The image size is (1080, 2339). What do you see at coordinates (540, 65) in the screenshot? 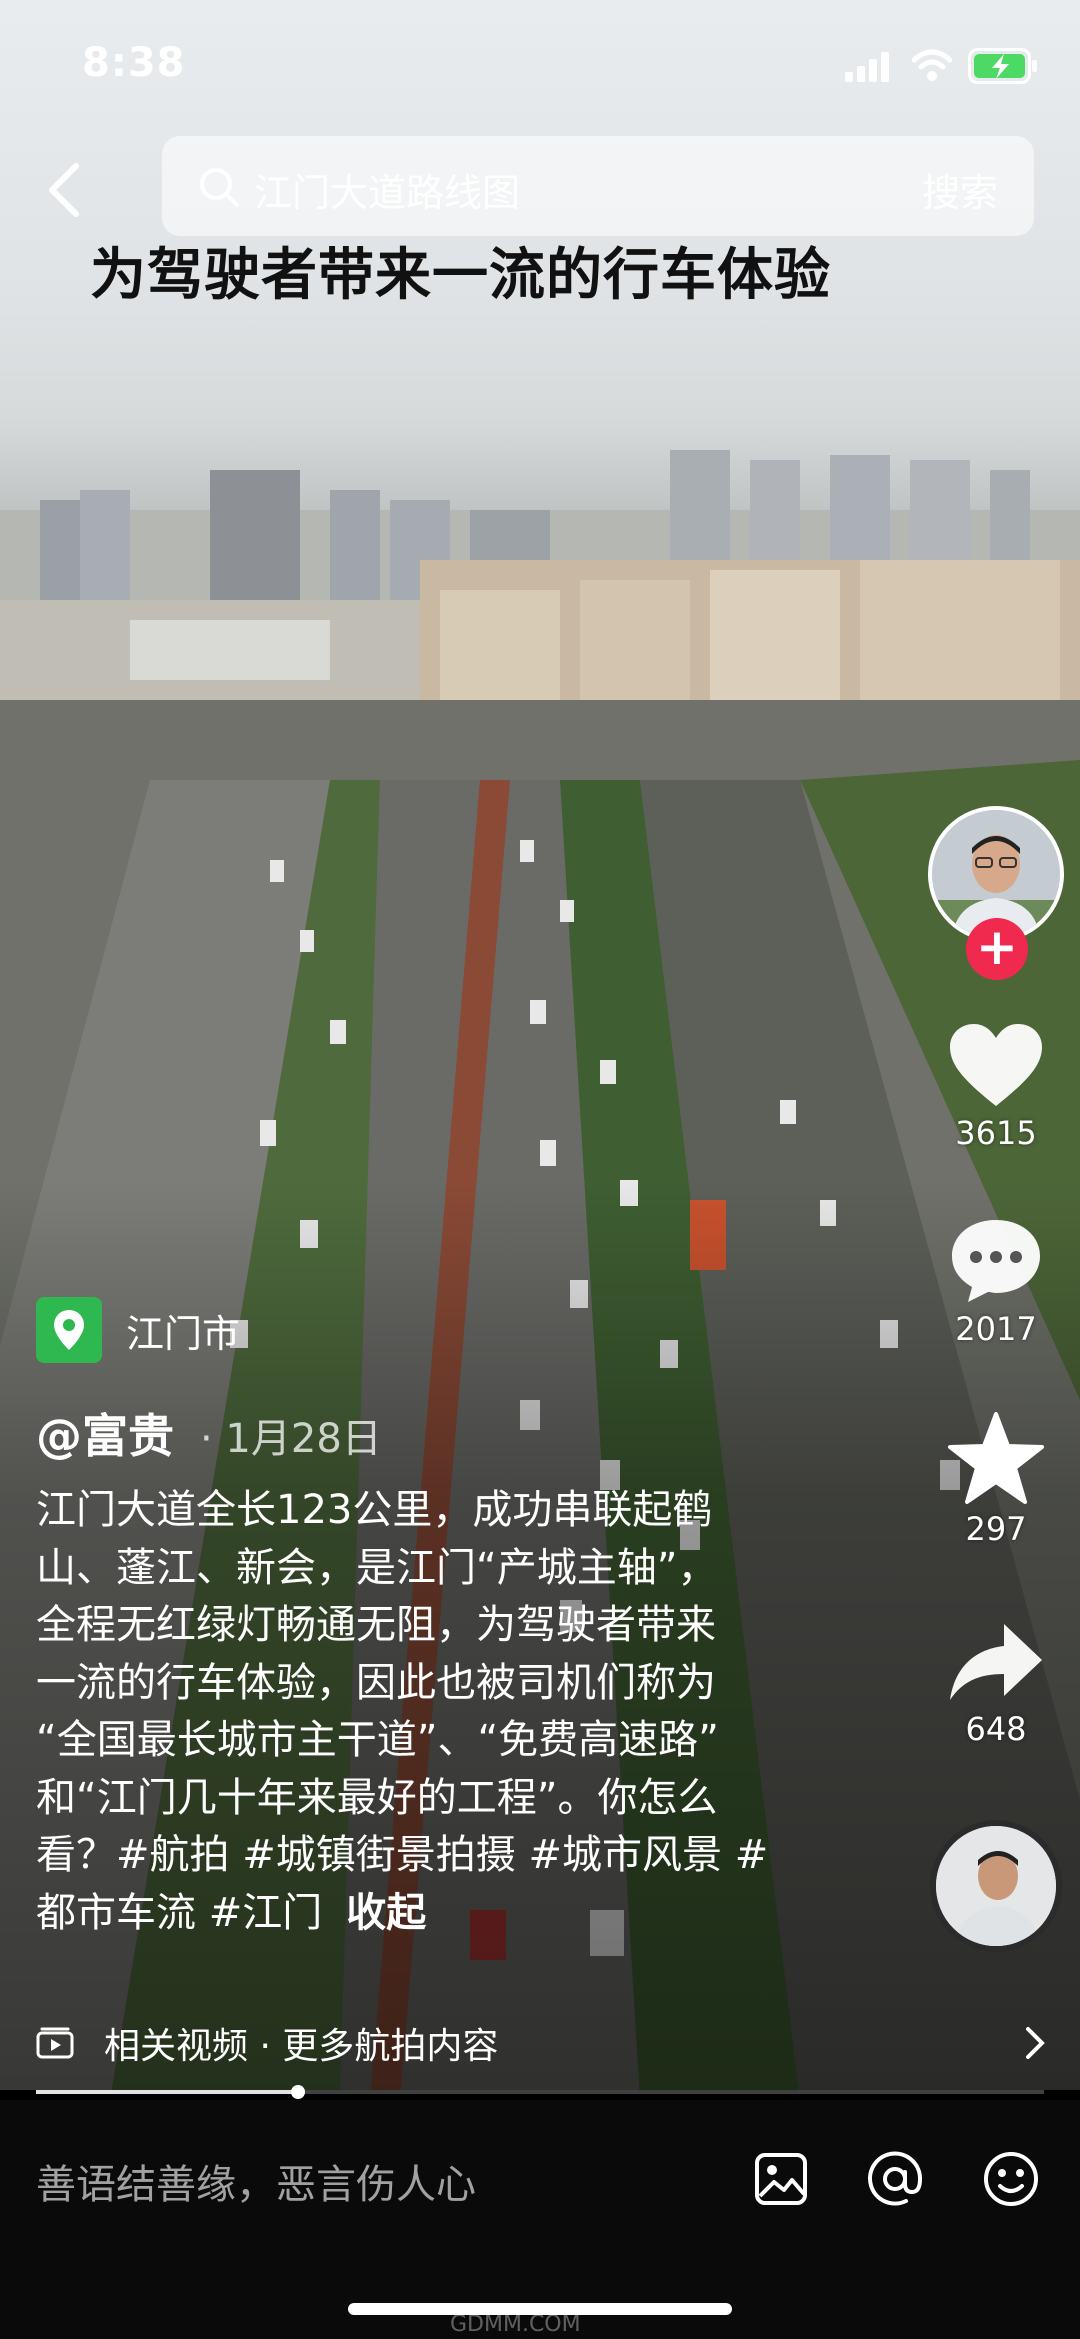
I see `status-bar: 8:38` at bounding box center [540, 65].